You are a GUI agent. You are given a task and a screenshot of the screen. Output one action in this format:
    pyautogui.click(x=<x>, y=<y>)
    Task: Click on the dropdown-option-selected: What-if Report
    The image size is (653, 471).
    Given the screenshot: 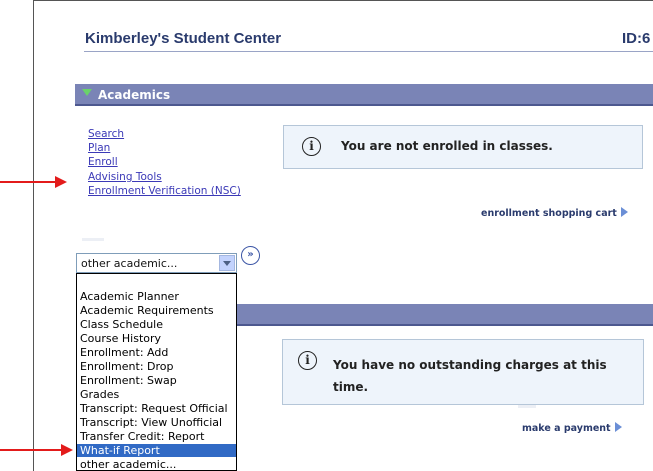 What is the action you would take?
    pyautogui.click(x=156, y=450)
    